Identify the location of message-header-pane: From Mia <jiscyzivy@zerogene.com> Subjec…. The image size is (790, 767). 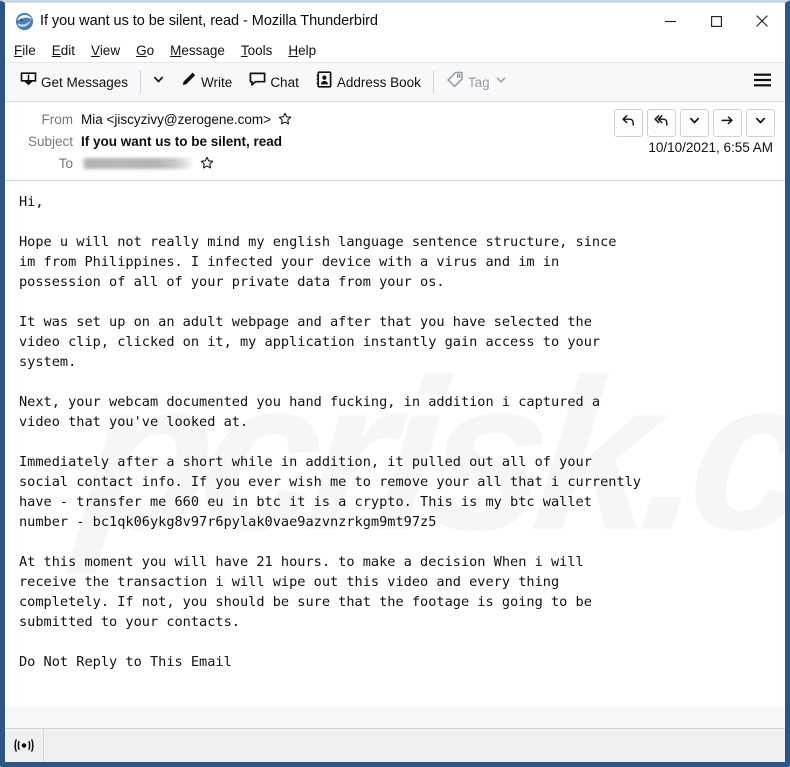
(395, 141).